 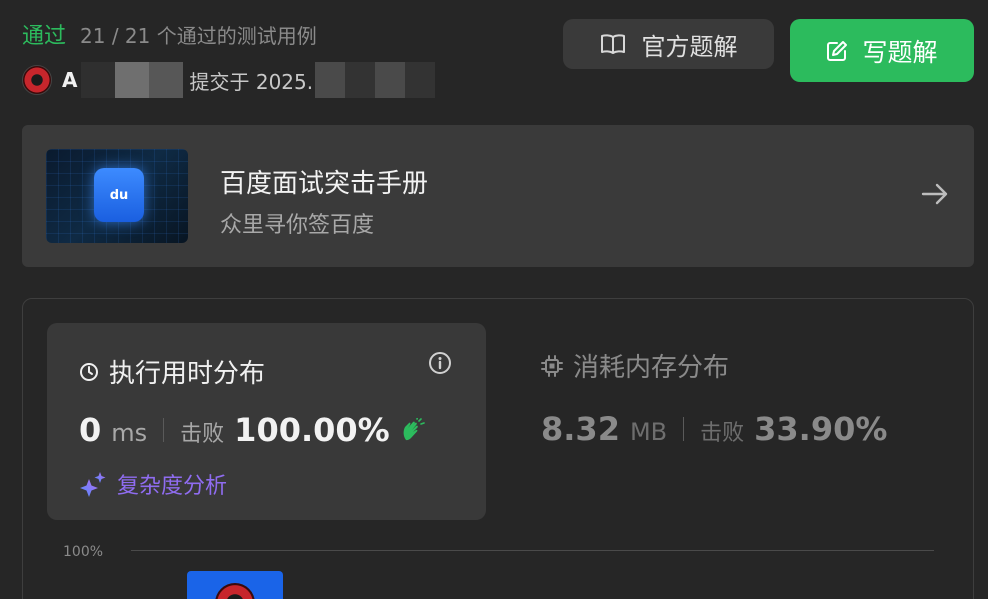 I want to click on memory-title-text: 消耗内存分布, so click(x=651, y=368).